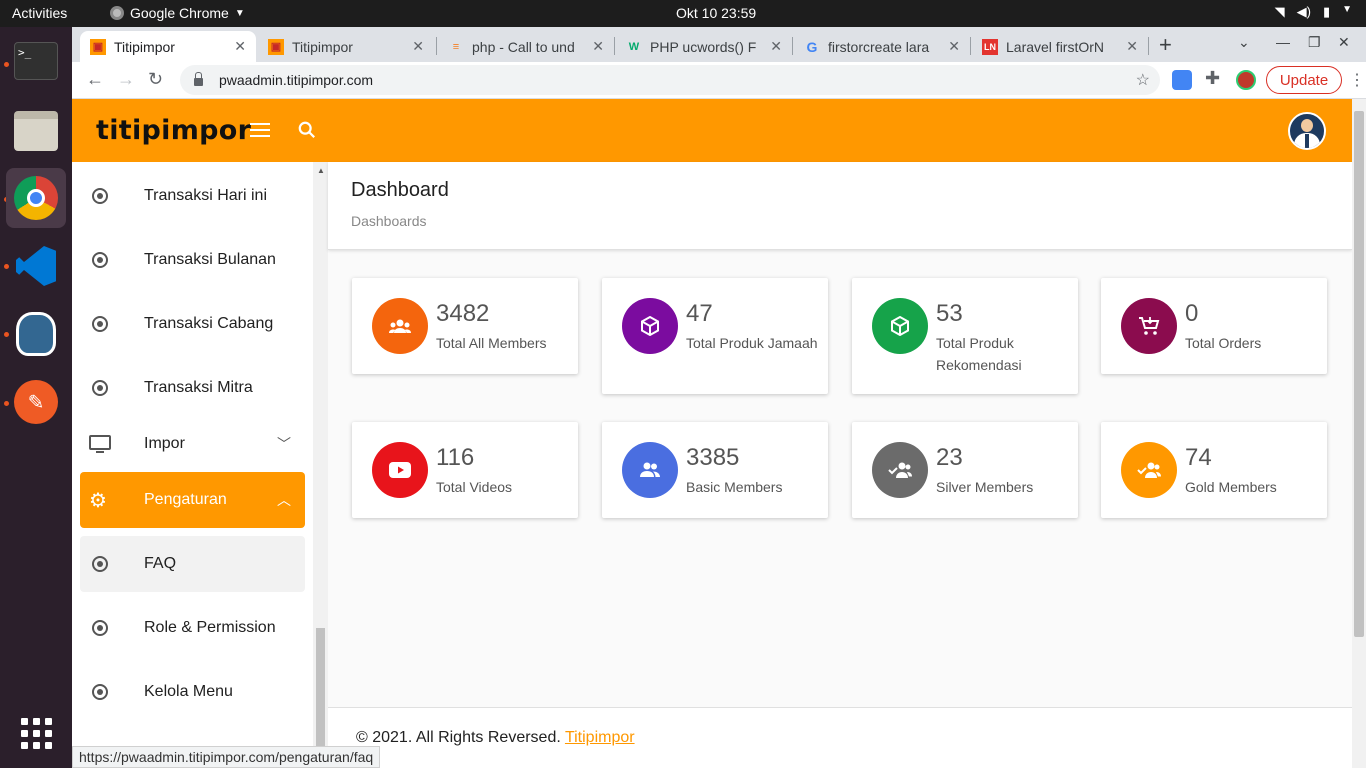 This screenshot has width=1366, height=768. What do you see at coordinates (198, 79) in the screenshot?
I see `lock-icon` at bounding box center [198, 79].